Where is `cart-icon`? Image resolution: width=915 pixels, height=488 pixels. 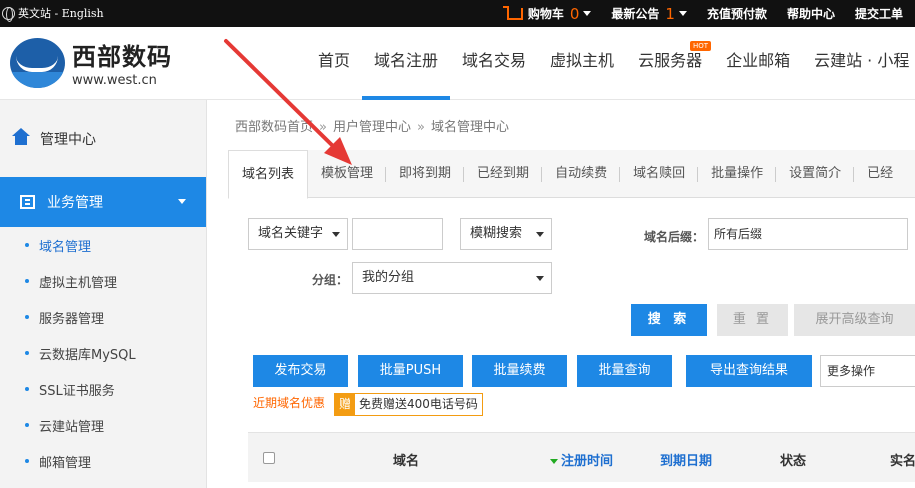
cart-icon is located at coordinates (512, 12).